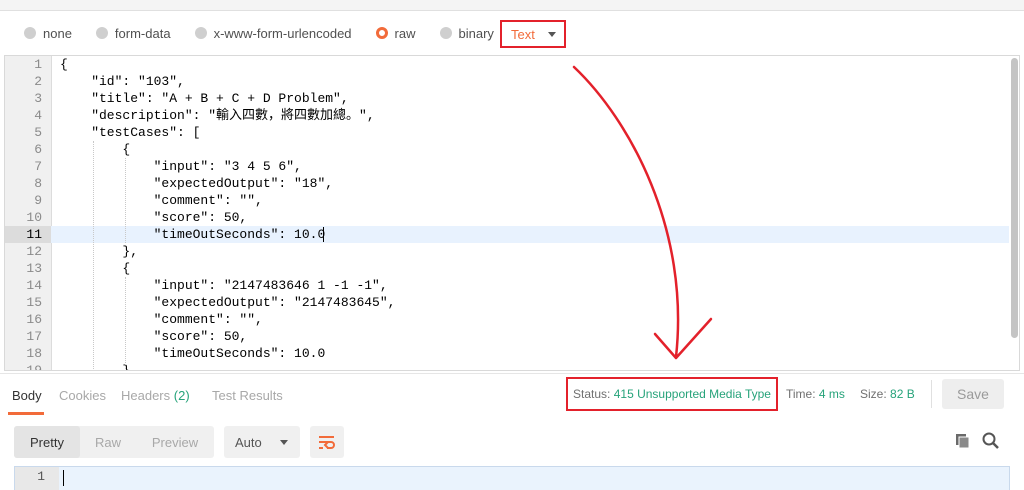 This screenshot has height=490, width=1024. What do you see at coordinates (204, 98) in the screenshot?
I see `code-text: "title": "A + B + C + D Problem",` at bounding box center [204, 98].